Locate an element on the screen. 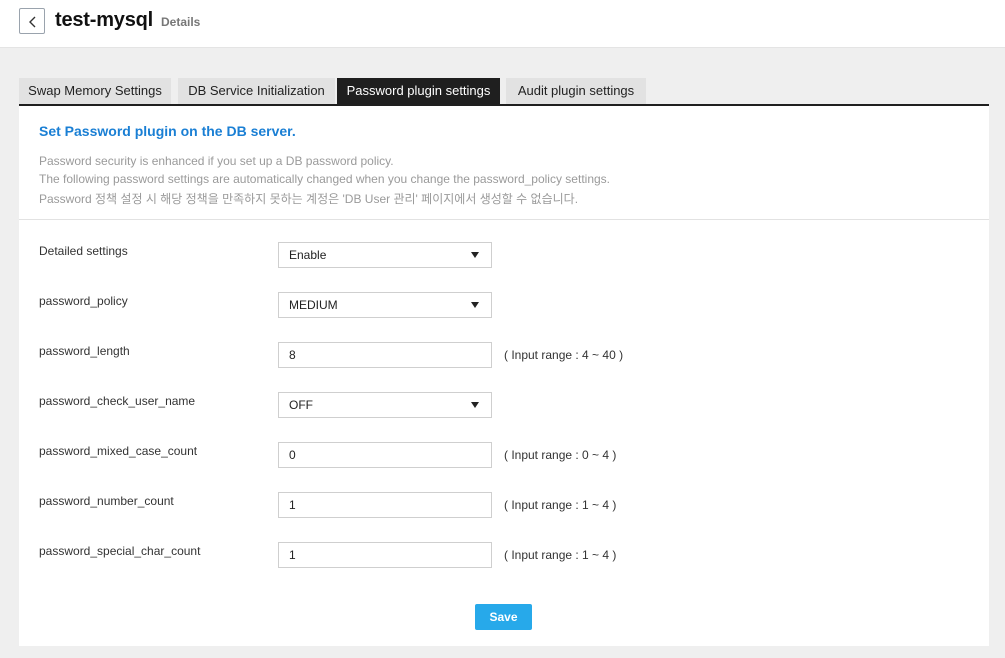 This screenshot has width=1005, height=658. password-policy-value: MEDIUM is located at coordinates (313, 305).